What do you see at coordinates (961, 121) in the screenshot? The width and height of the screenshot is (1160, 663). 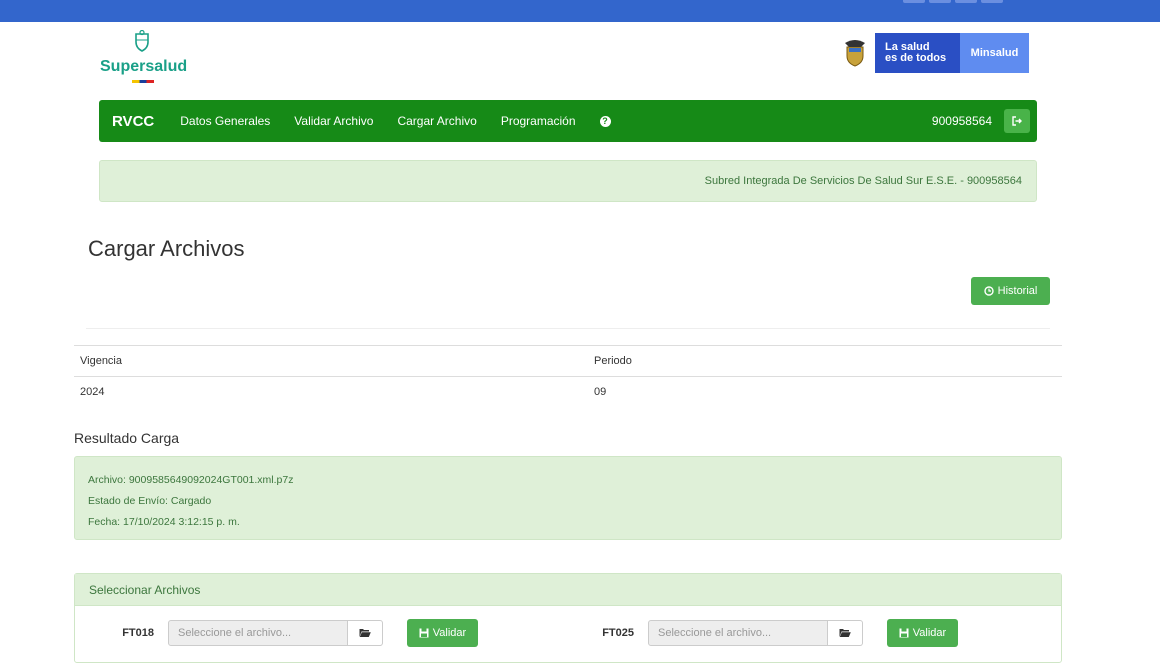 I see `user-id: 900958564` at bounding box center [961, 121].